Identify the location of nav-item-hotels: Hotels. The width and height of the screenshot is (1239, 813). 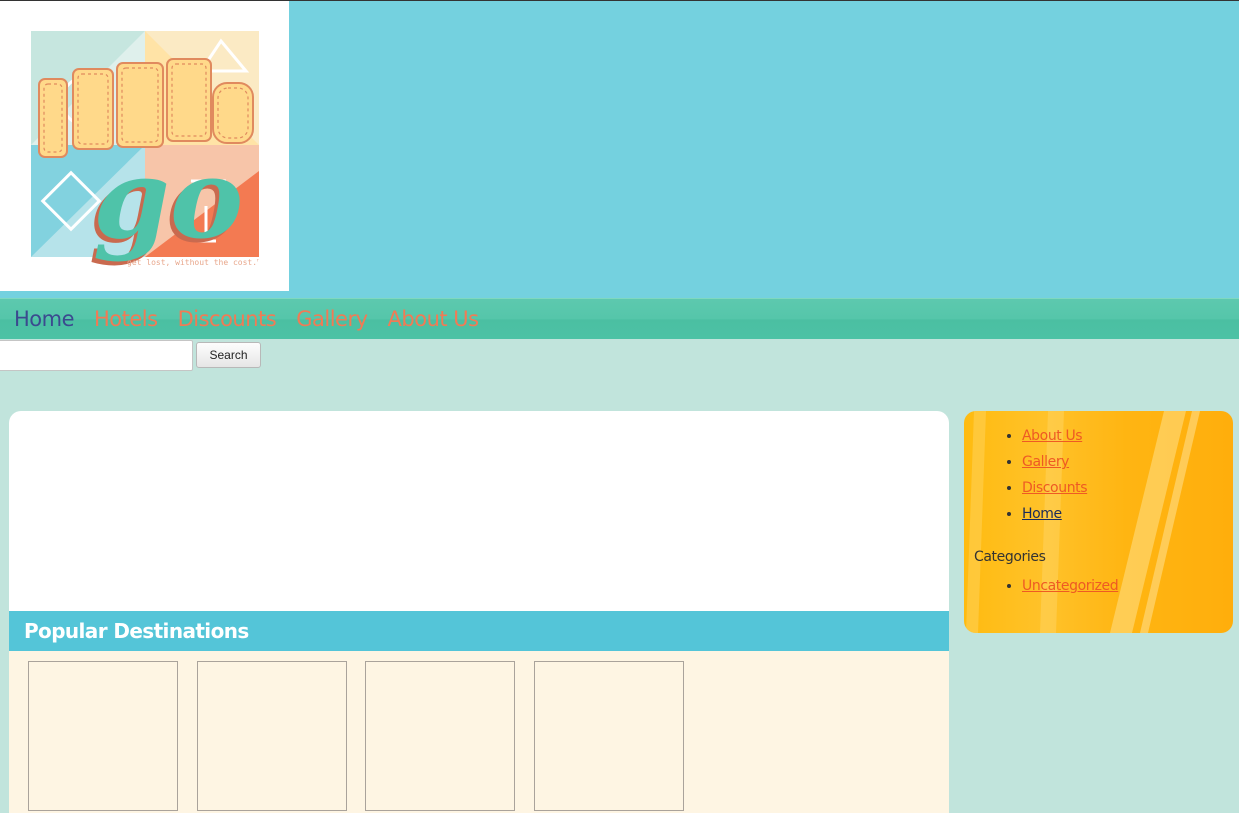
(126, 319).